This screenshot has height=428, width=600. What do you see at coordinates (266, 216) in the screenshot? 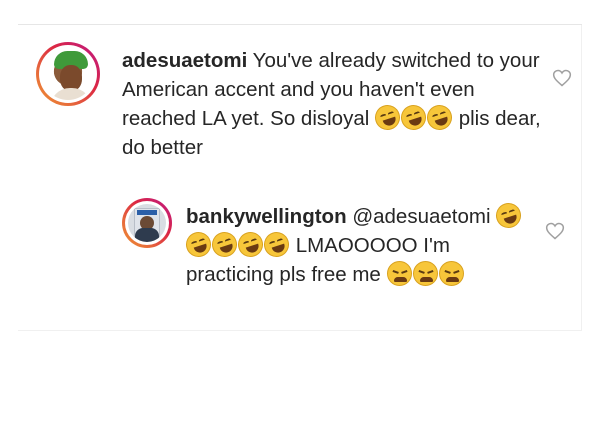
I see `reply-username: bankywellington` at bounding box center [266, 216].